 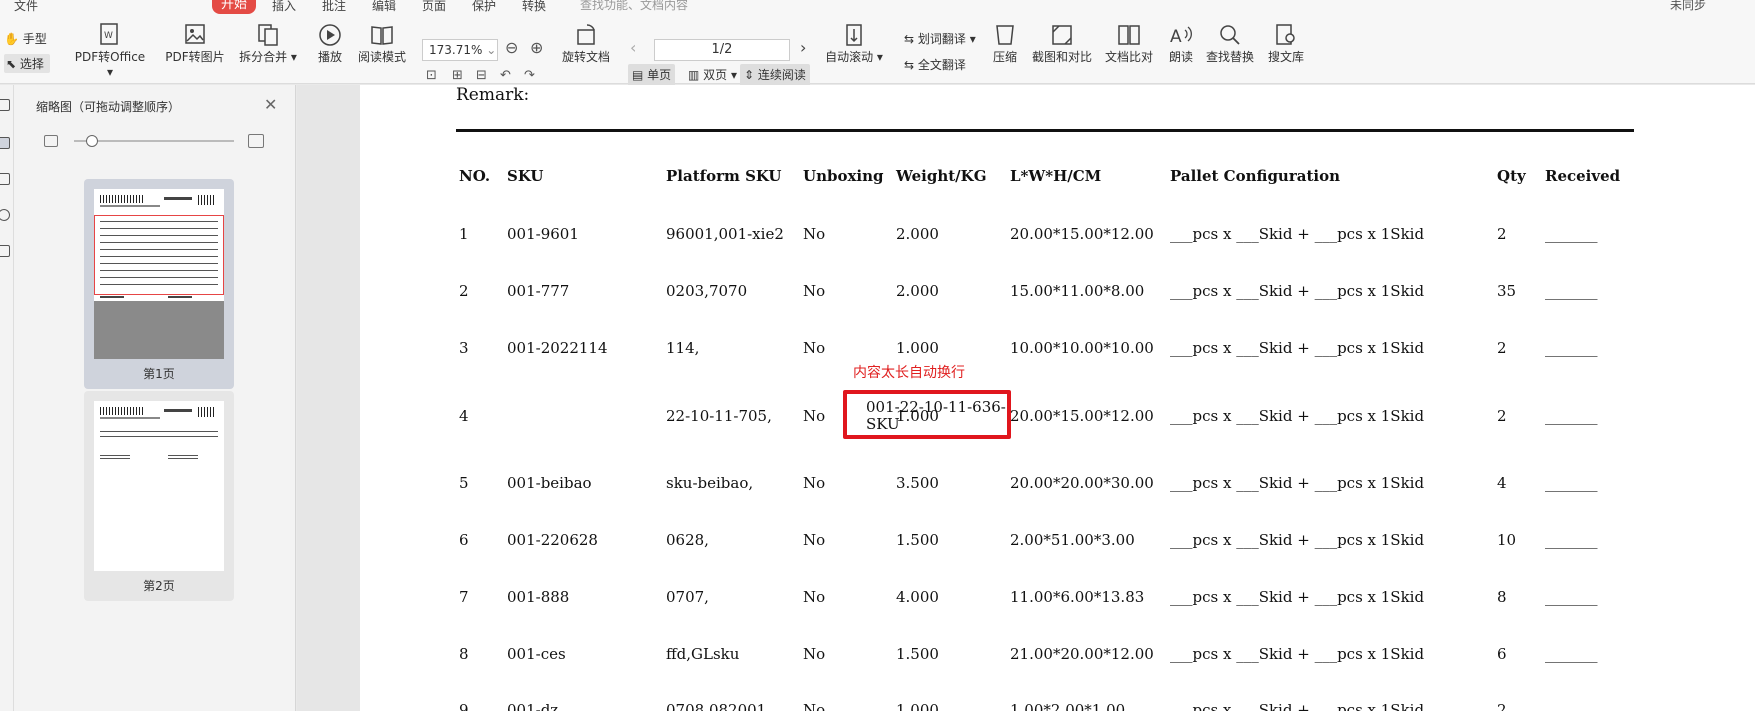 I want to click on table-cell: sku-beibao,, so click(x=710, y=483).